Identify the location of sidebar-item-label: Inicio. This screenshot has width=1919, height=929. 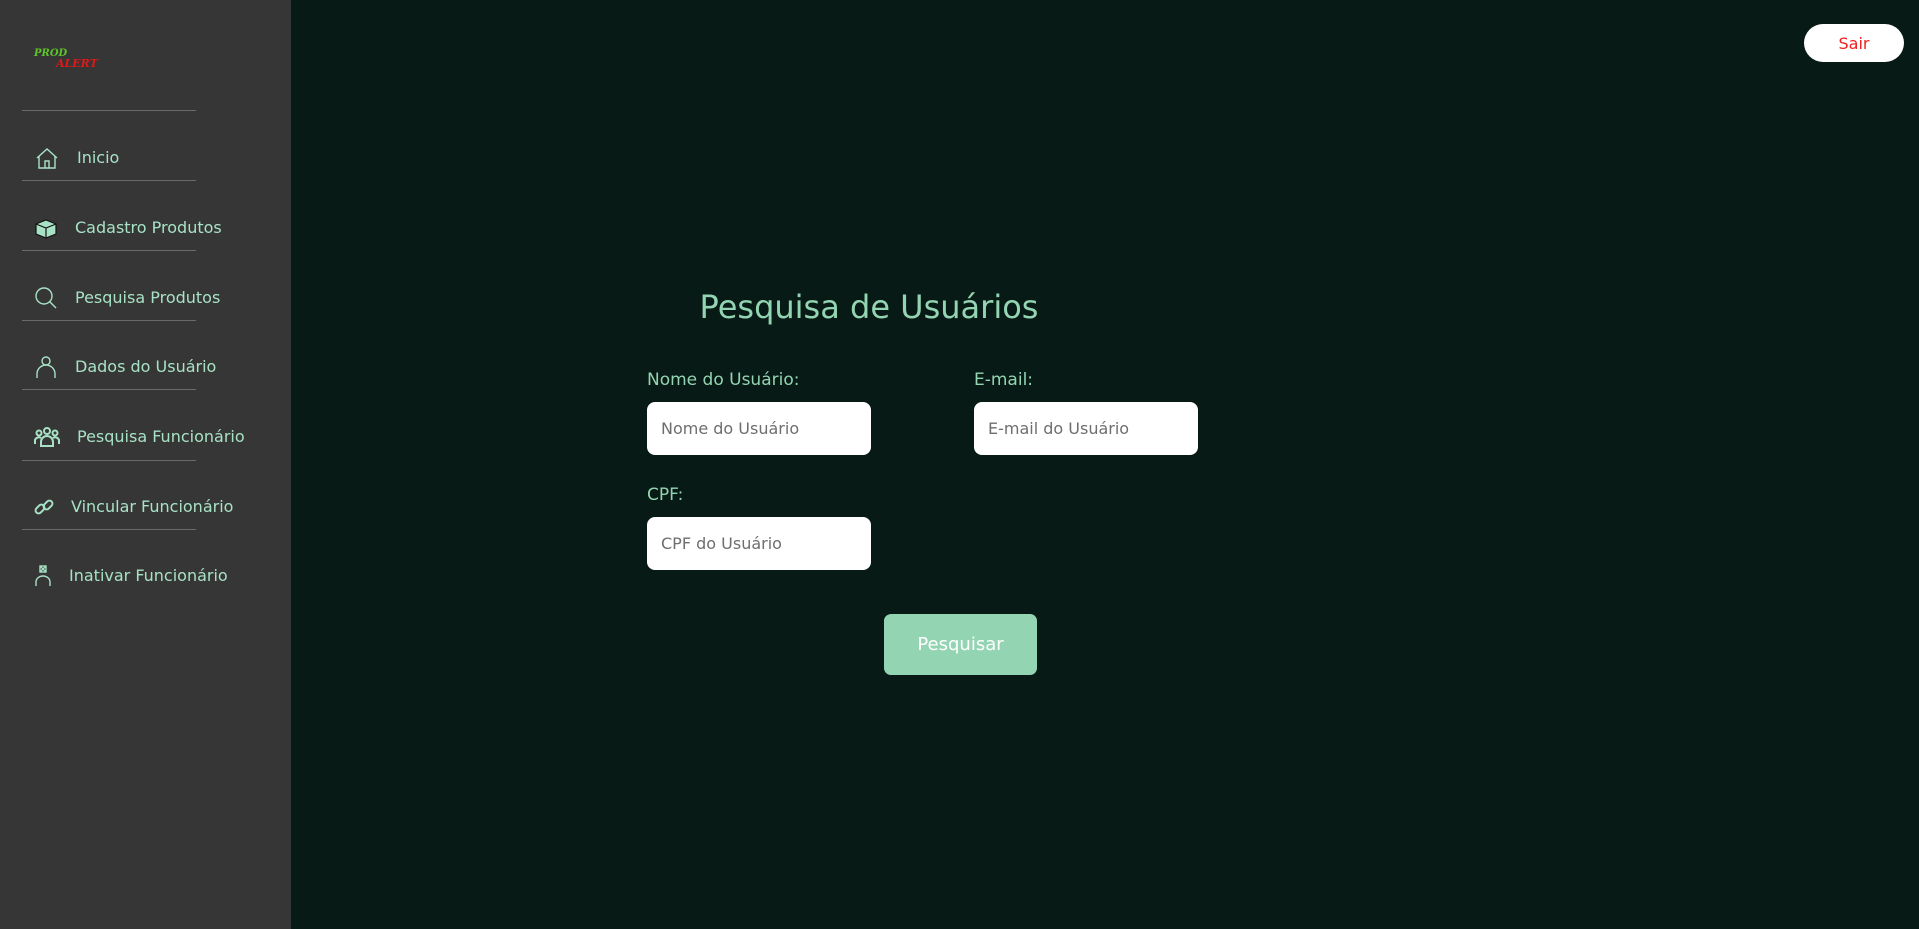
(98, 157).